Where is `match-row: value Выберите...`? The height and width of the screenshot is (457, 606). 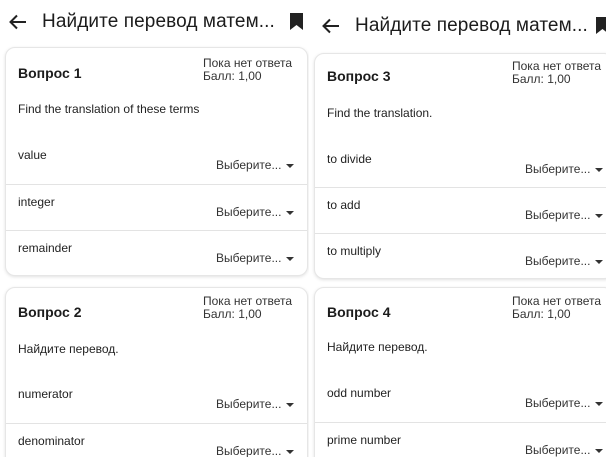 match-row: value Выберите... is located at coordinates (156, 161).